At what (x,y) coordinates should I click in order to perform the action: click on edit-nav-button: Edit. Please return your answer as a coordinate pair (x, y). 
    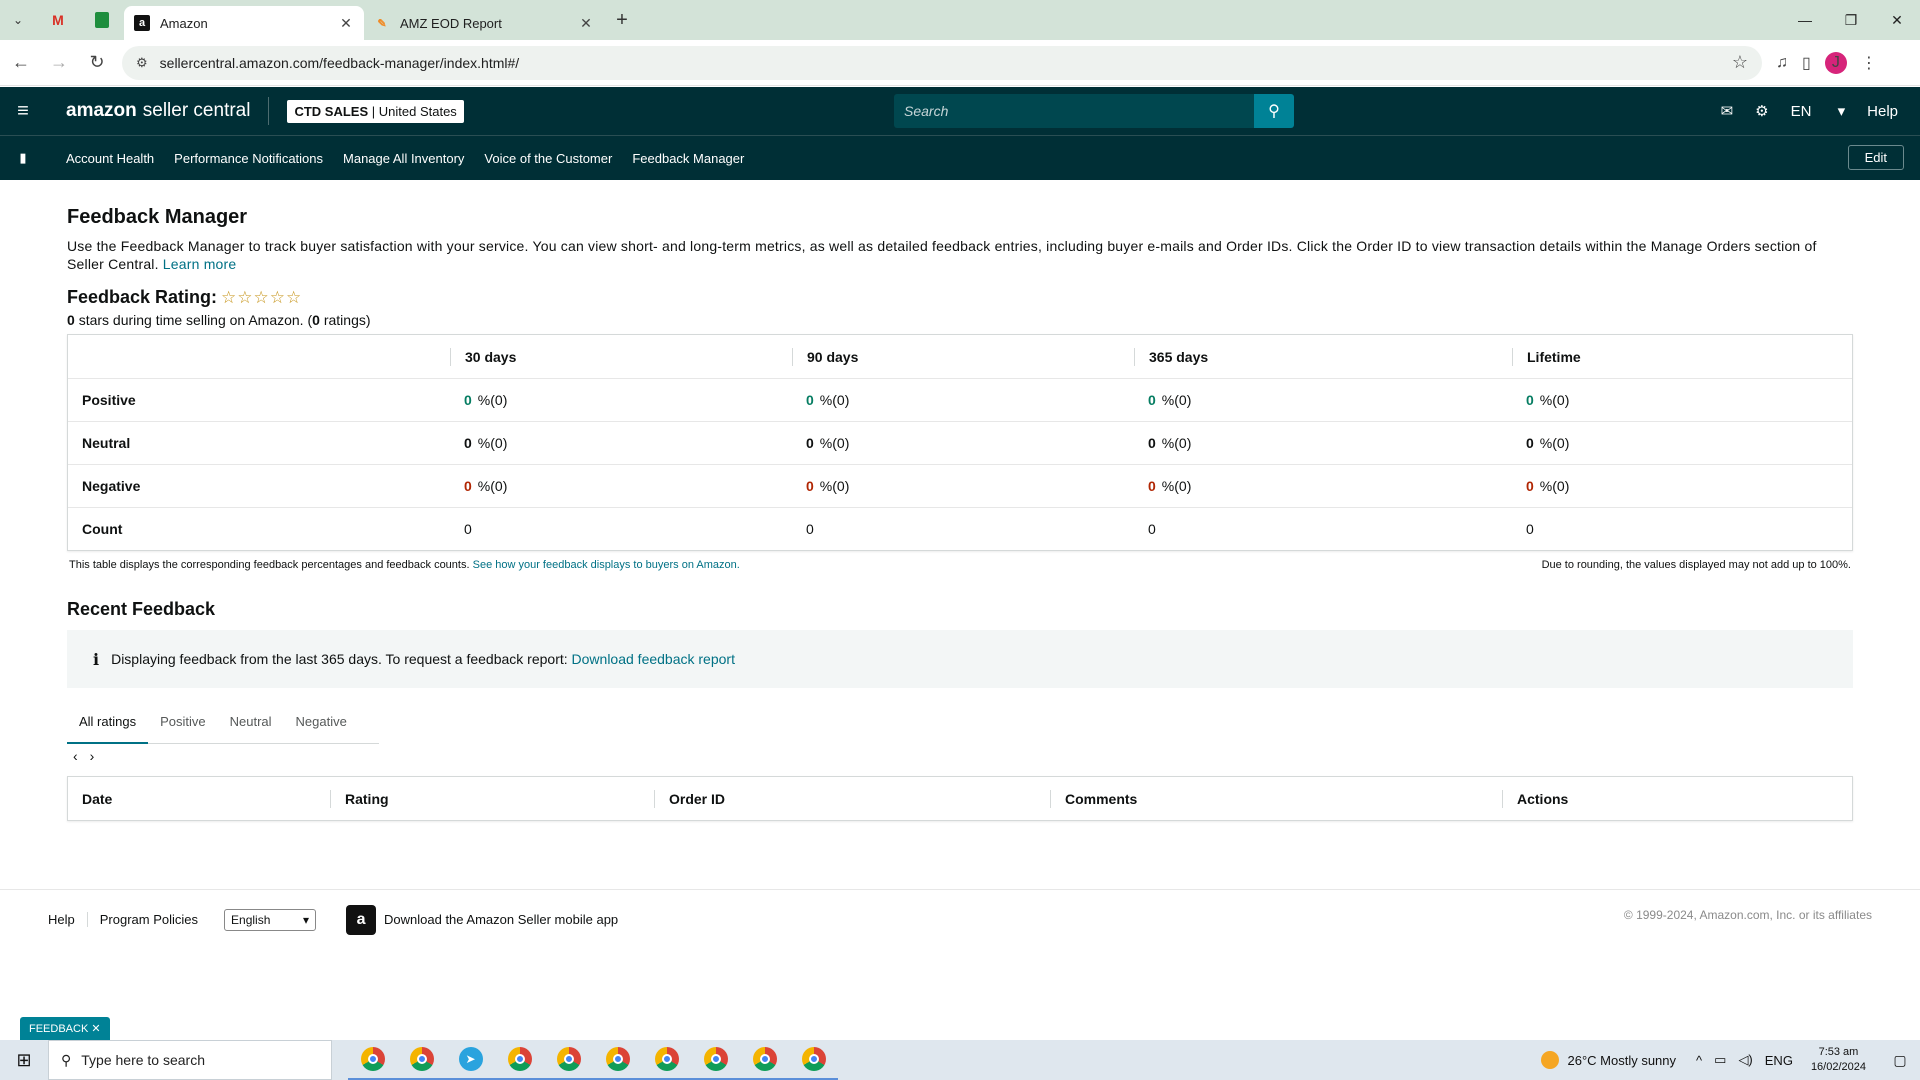
    Looking at the image, I should click on (1875, 157).